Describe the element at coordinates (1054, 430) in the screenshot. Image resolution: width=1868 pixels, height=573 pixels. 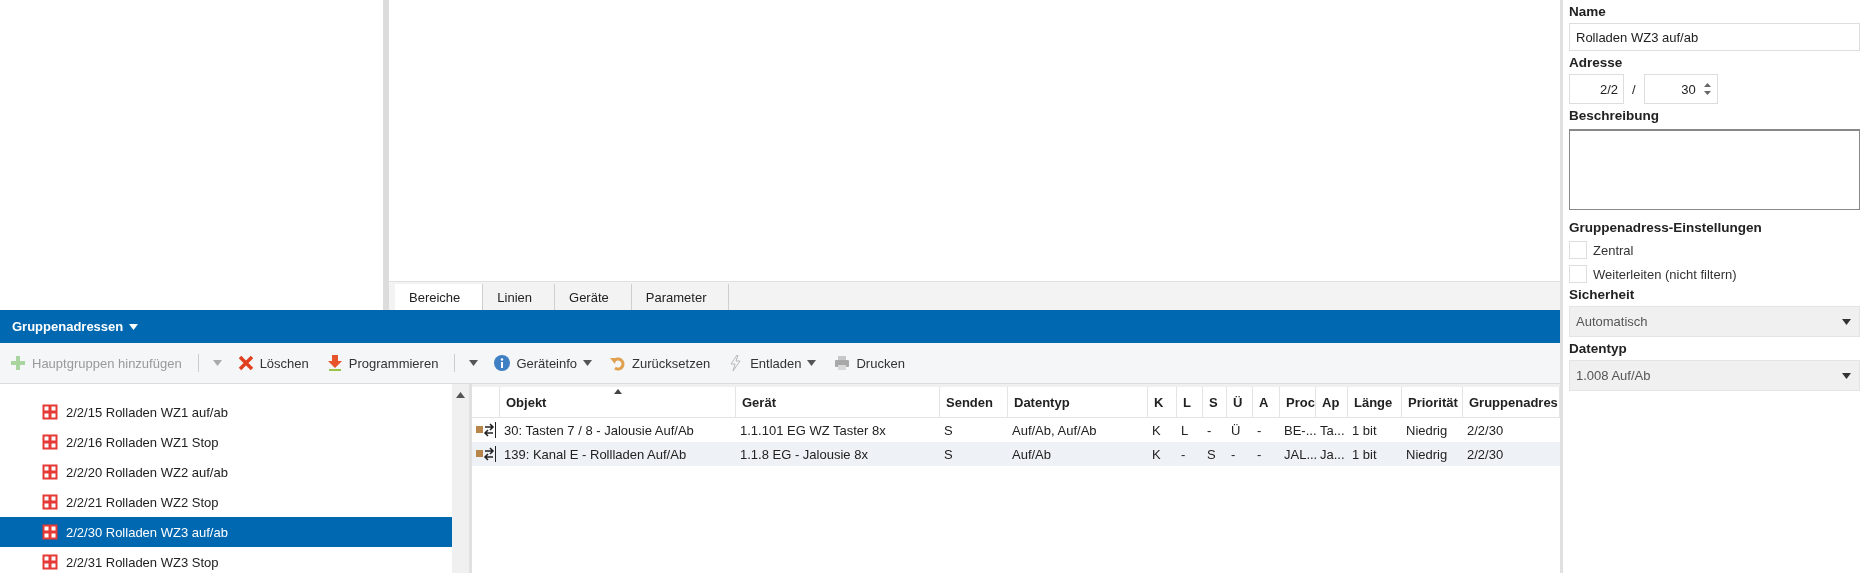
I see `table-cell-text: Auf/Ab, Auf/Ab` at that location.